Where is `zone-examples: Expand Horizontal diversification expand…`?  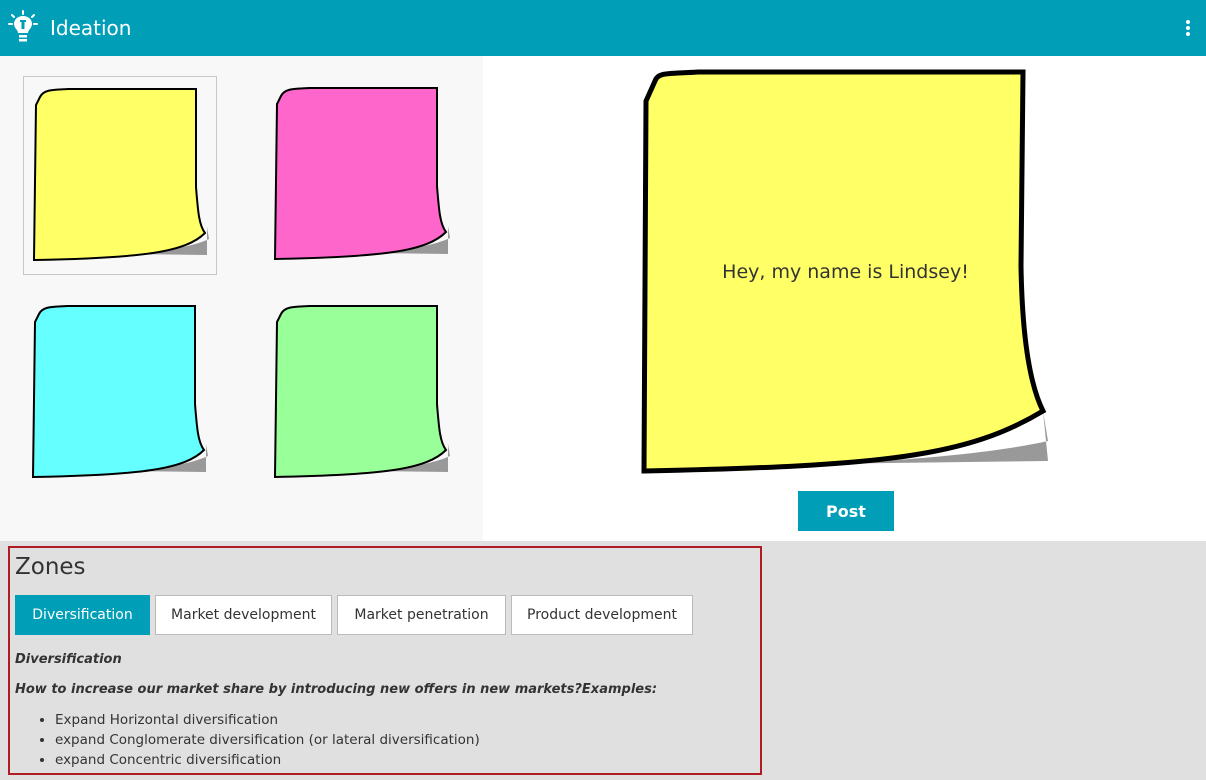 zone-examples: Expand Horizontal diversification expand… is located at coordinates (247, 740).